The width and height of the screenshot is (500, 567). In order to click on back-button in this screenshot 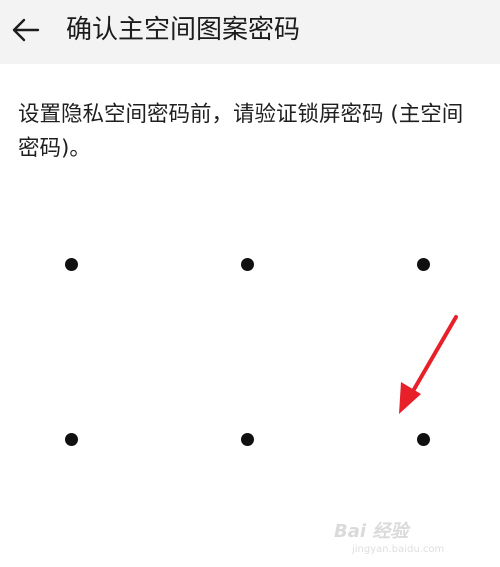, I will do `click(26, 30)`.